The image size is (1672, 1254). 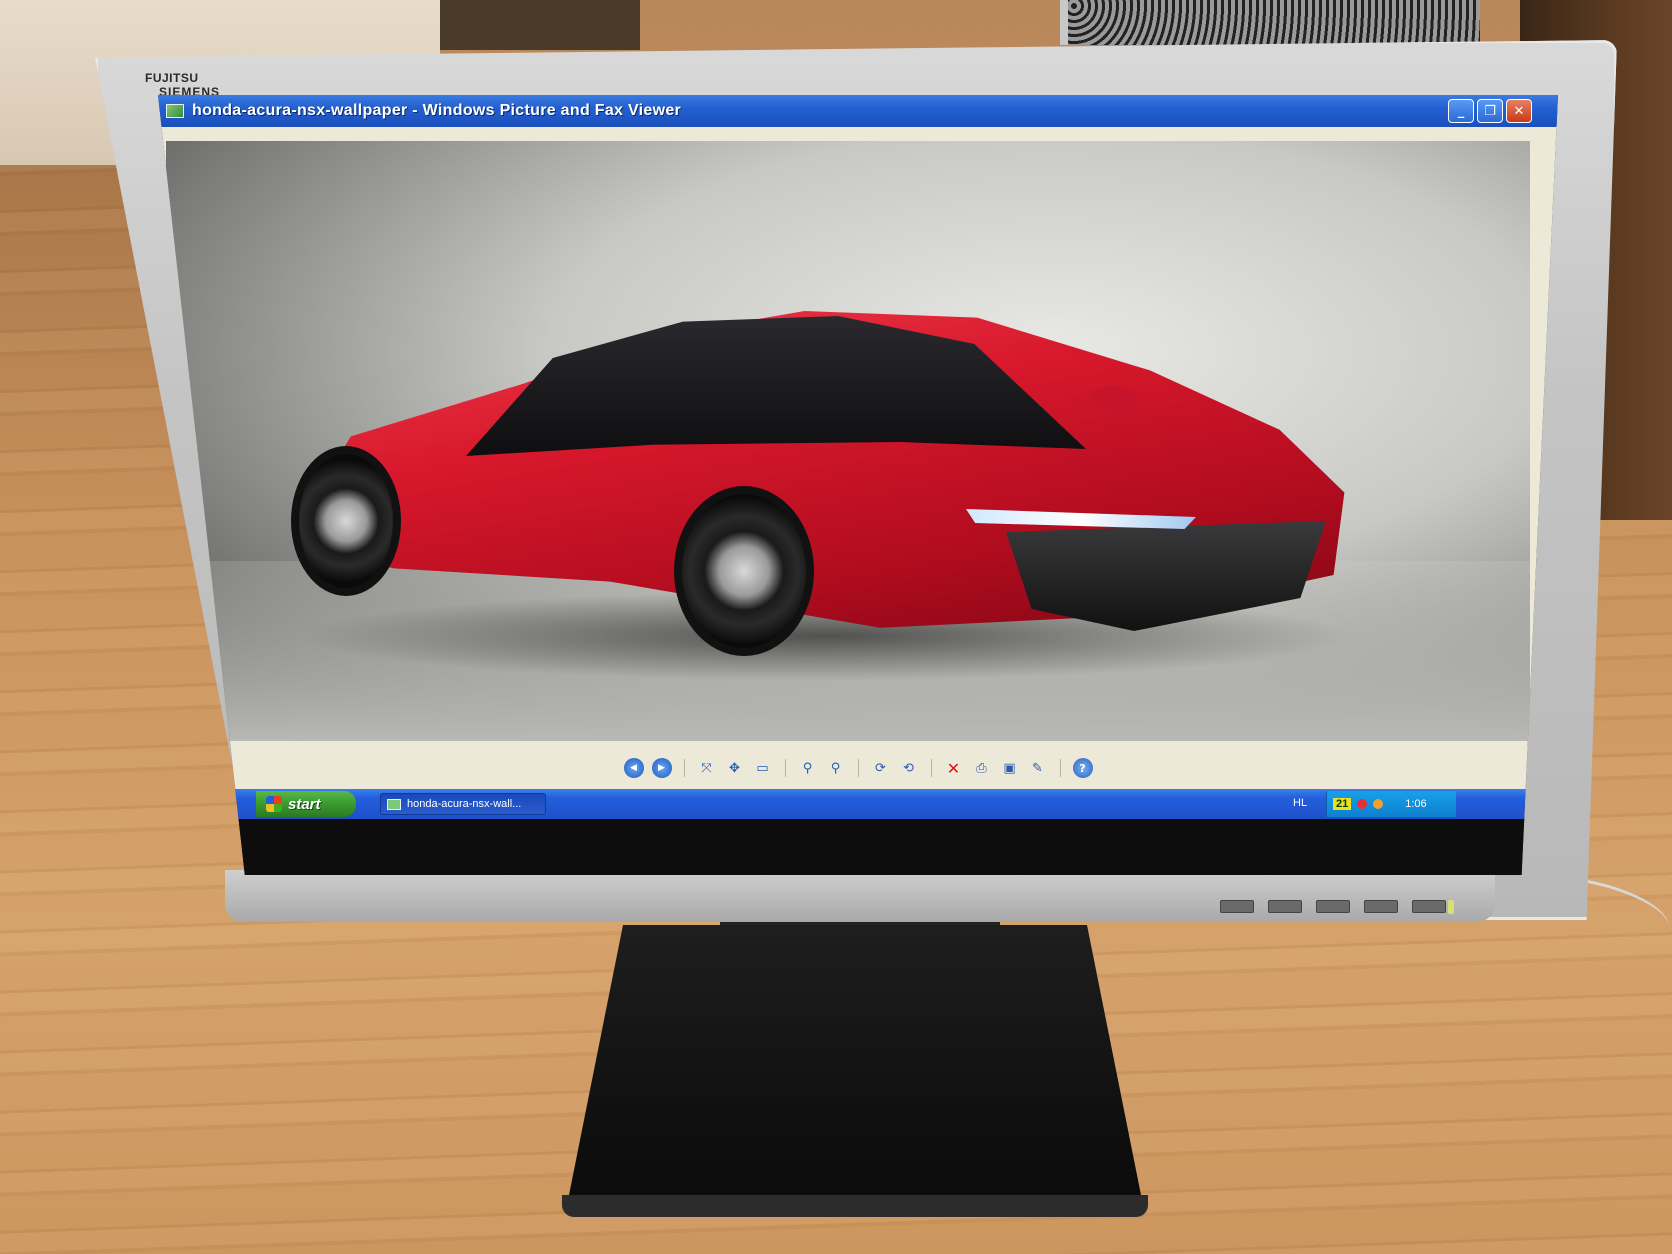 I want to click on zoom-in-button: ⚲, so click(x=808, y=768).